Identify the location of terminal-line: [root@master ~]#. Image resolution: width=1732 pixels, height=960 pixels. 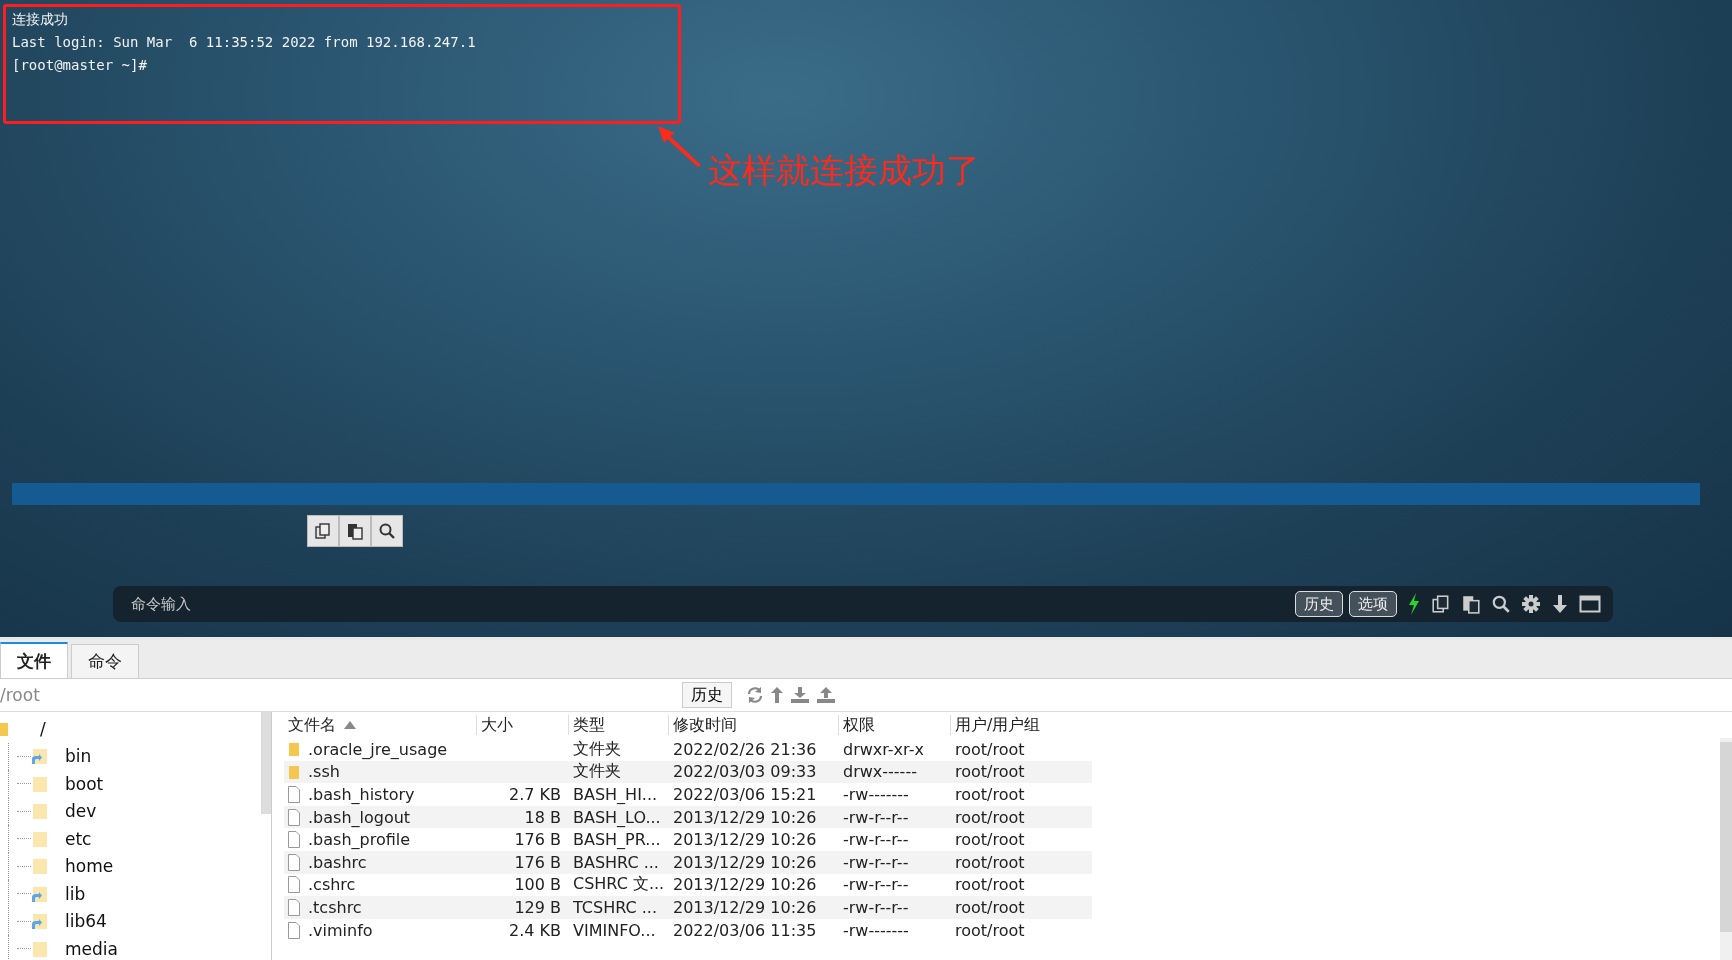
(79, 65).